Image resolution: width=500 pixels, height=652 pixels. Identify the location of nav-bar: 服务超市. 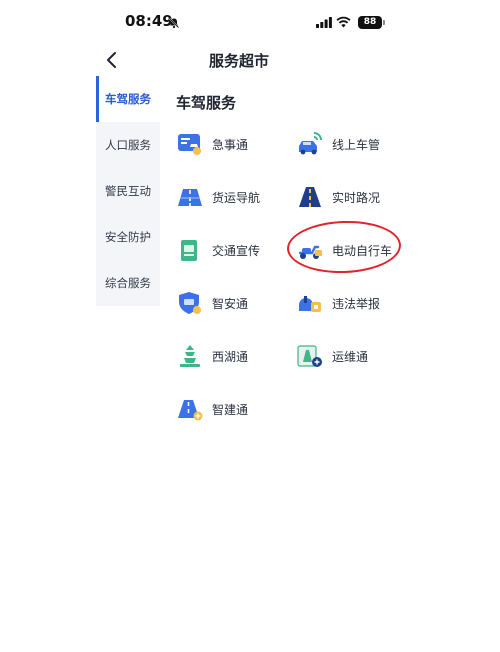
(239, 60).